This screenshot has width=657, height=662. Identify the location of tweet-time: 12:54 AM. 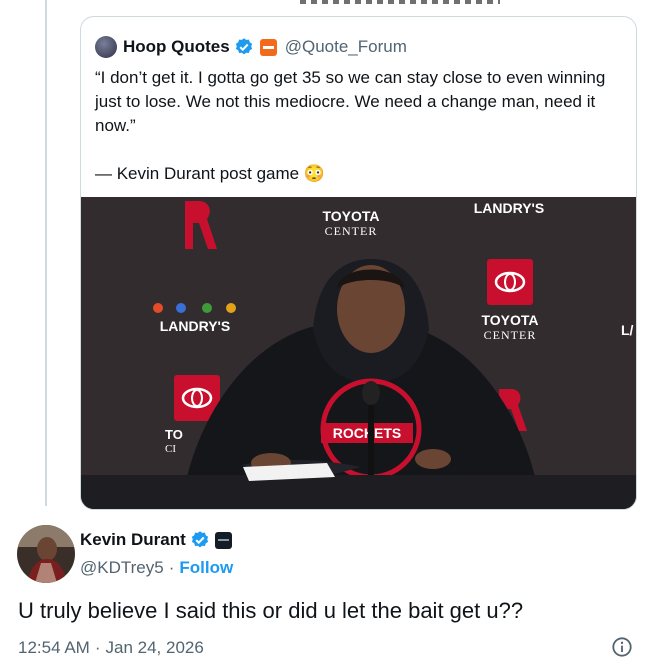
(54, 647).